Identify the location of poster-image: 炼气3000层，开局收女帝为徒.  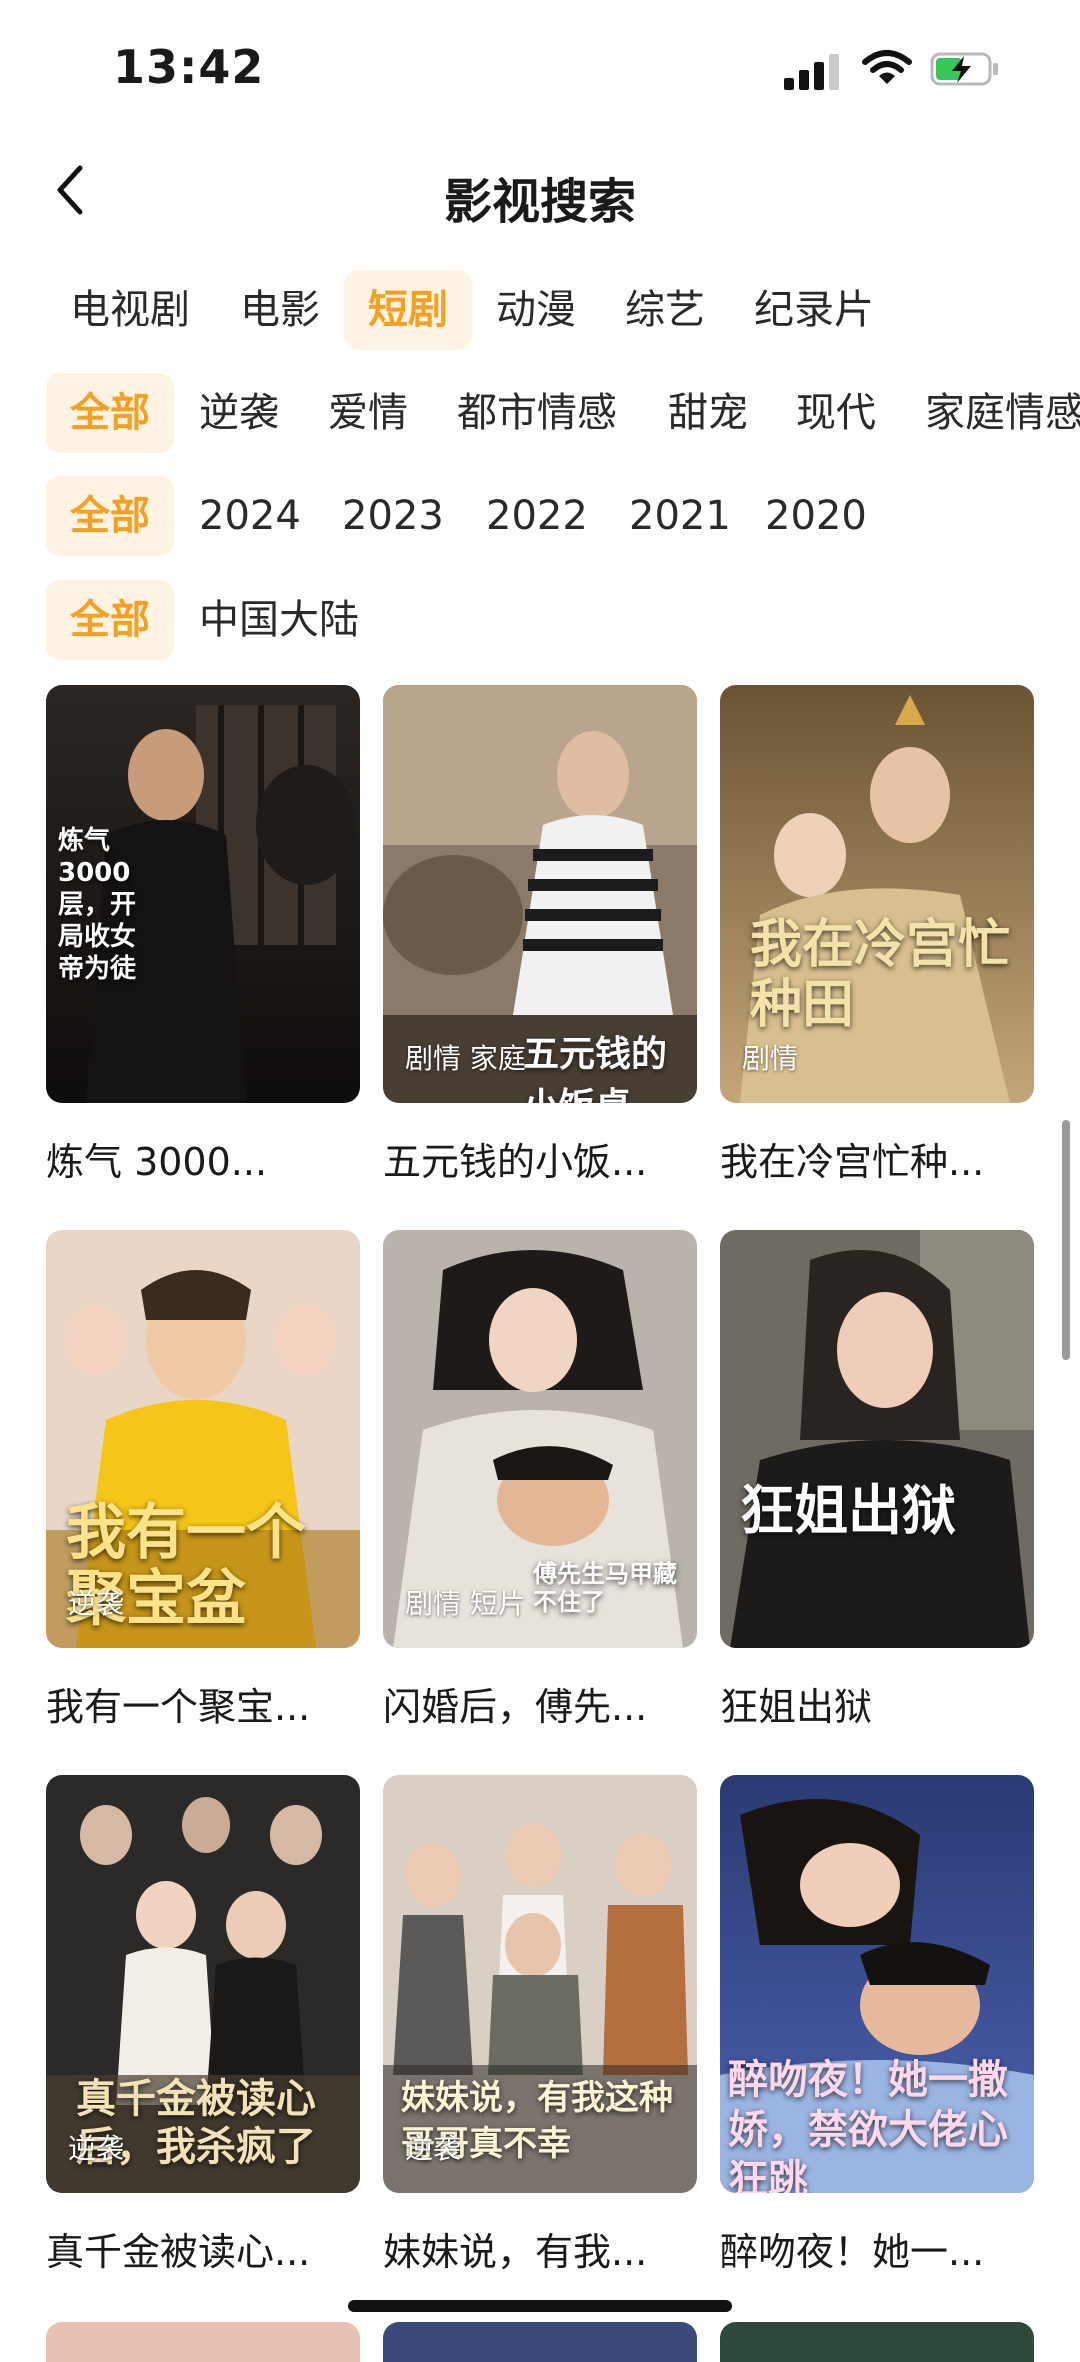
(203, 894).